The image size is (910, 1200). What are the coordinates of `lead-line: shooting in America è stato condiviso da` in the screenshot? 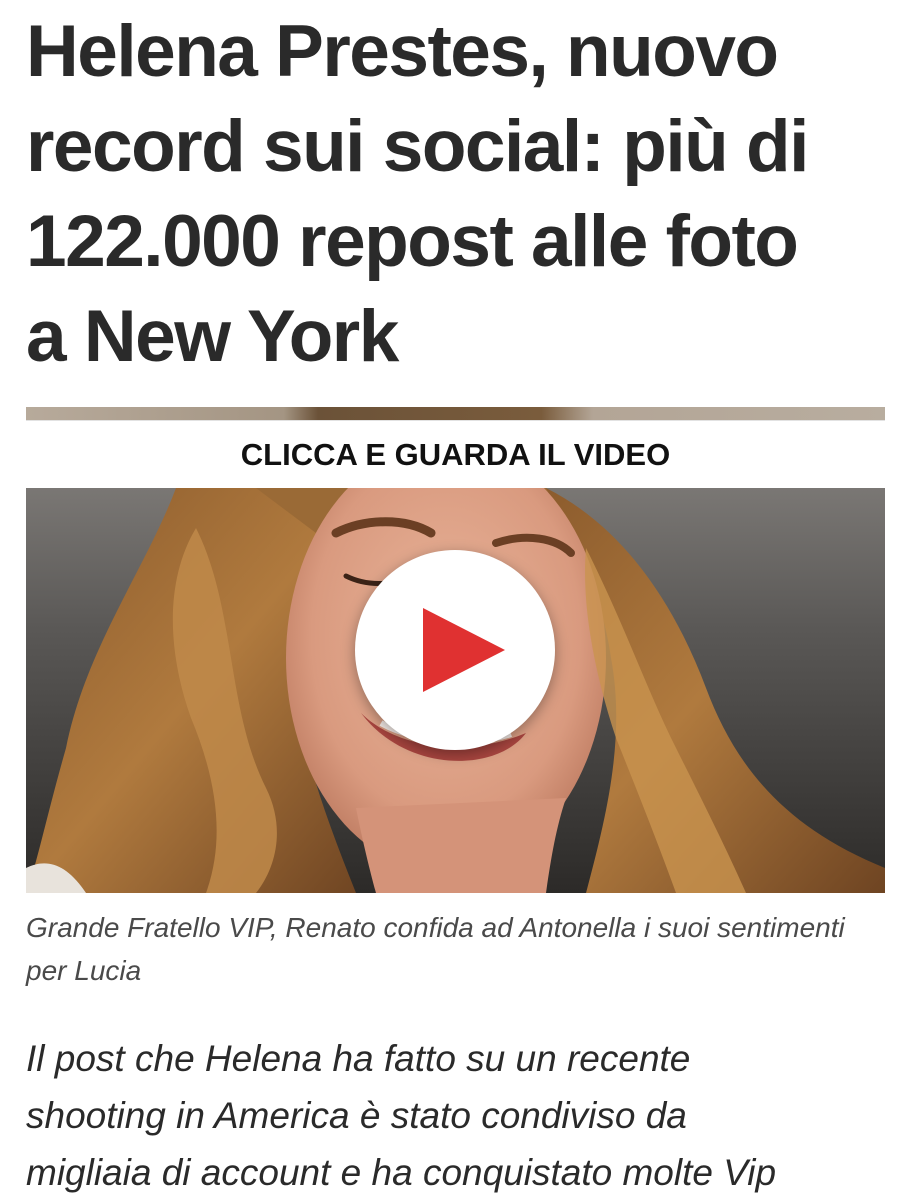 It's located at (356, 1115).